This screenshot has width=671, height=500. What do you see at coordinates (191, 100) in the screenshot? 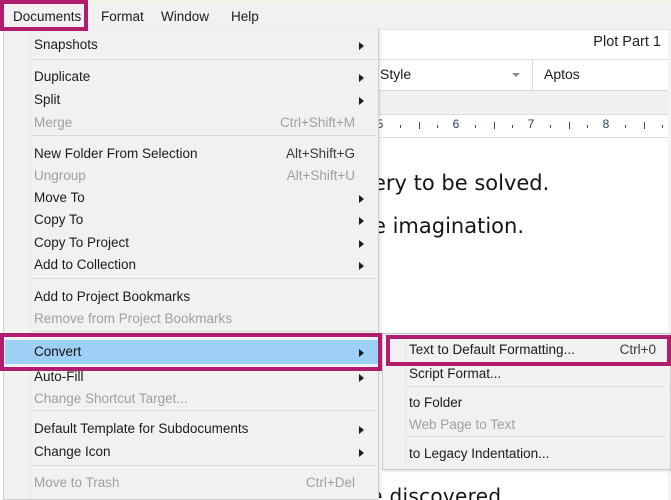
I see `menu-item-split: Split` at bounding box center [191, 100].